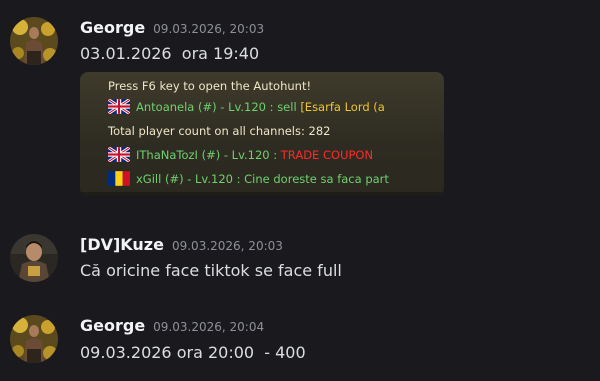  I want to click on message-text: Că oricine face tiktok se face full, so click(211, 270).